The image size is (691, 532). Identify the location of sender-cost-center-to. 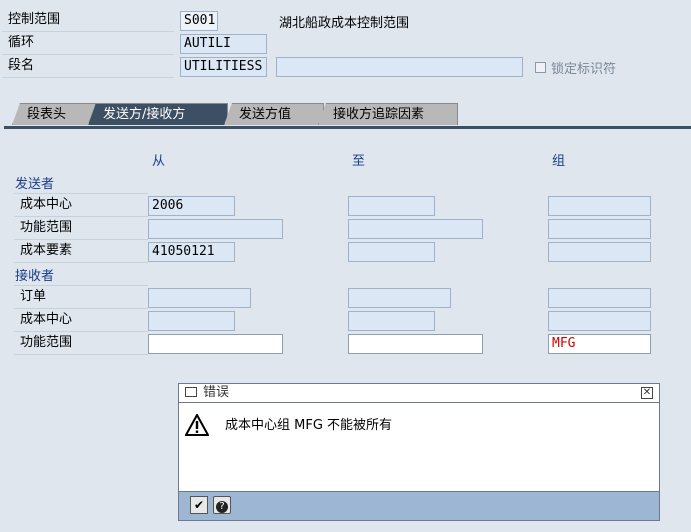
(391, 206).